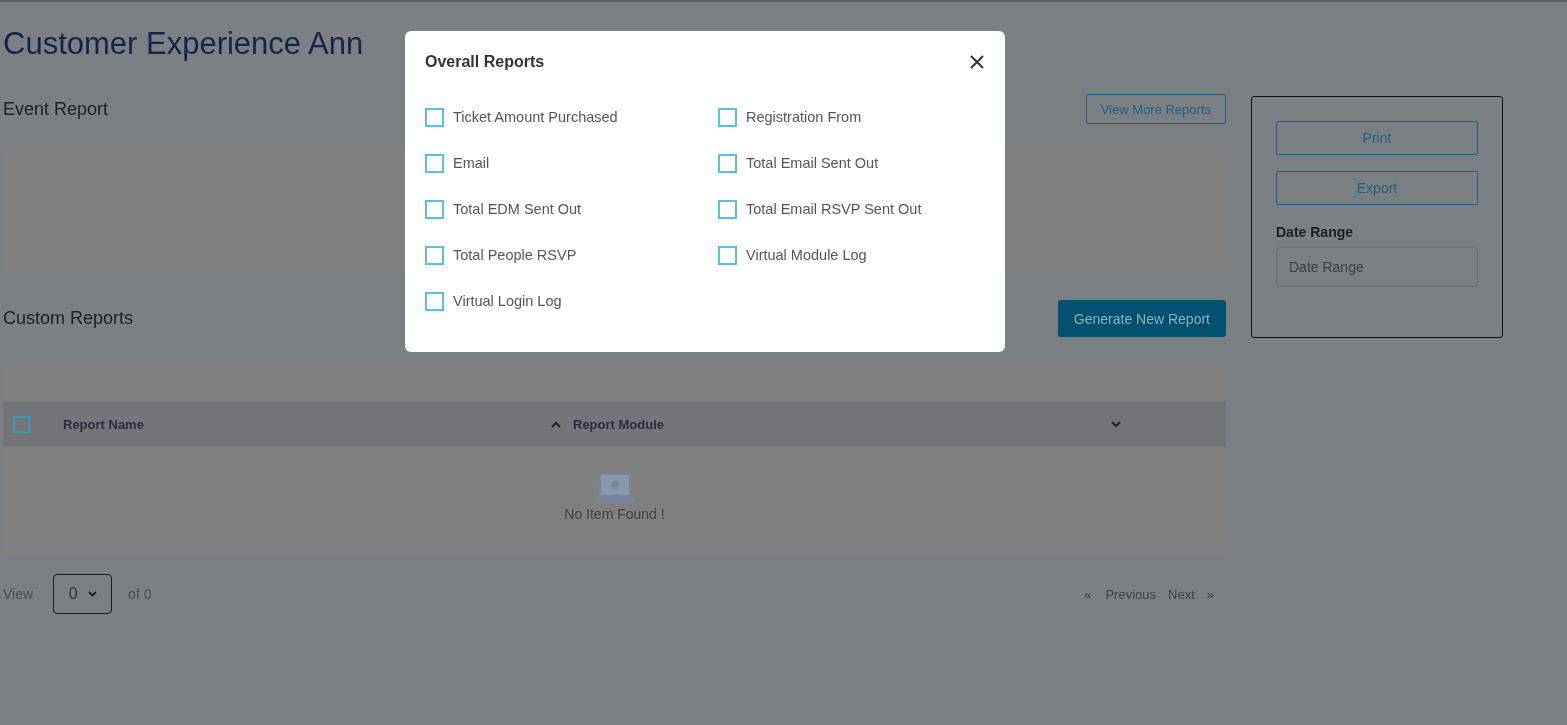 This screenshot has width=1567, height=725. What do you see at coordinates (1210, 594) in the screenshot?
I see `next-arrow: »` at bounding box center [1210, 594].